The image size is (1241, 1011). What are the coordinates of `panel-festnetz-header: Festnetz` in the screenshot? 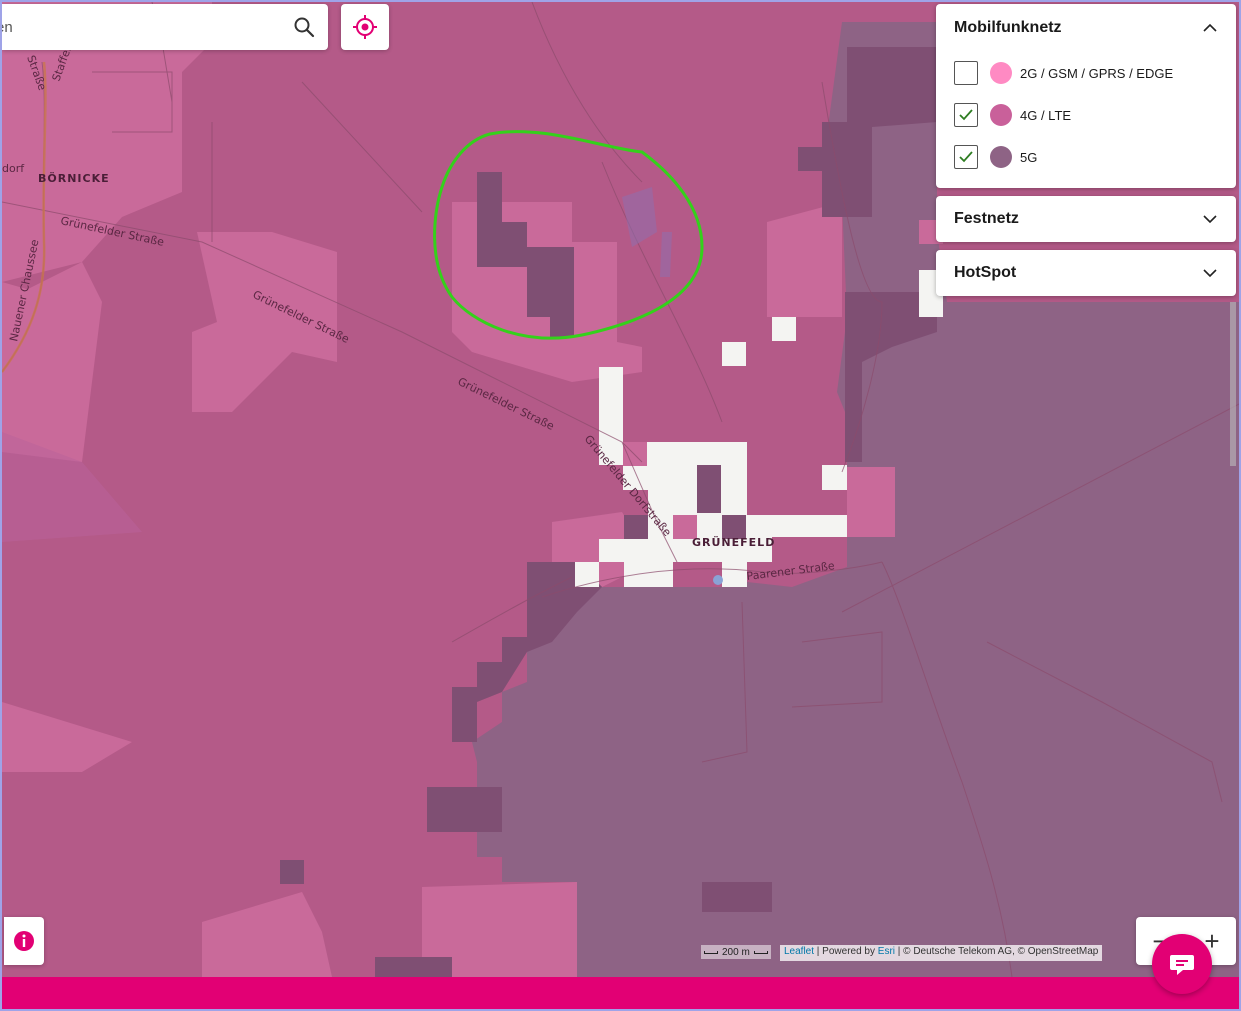 It's located at (1086, 219).